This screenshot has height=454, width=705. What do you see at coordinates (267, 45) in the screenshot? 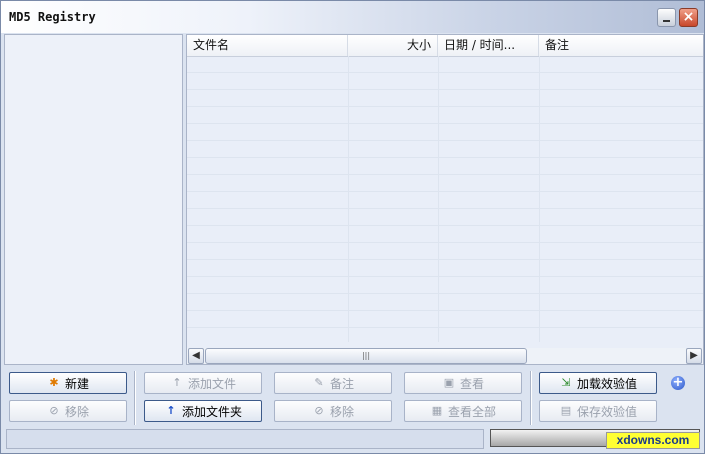
I see `column-header-filename: 文件名` at bounding box center [267, 45].